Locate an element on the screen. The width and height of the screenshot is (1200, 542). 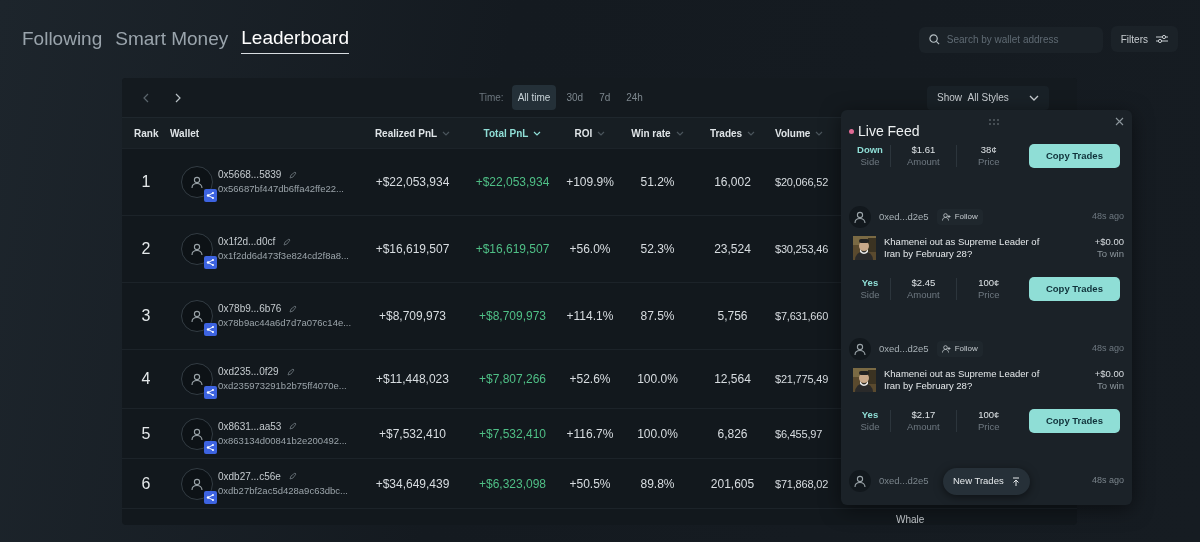
wallet-name: 0x1f2d...d0cf is located at coordinates (247, 242).